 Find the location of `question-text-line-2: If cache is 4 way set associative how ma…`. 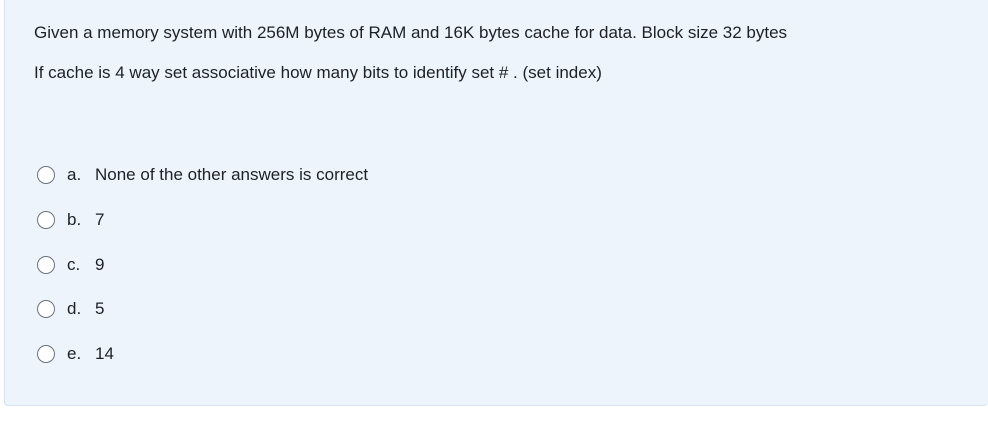

question-text-line-2: If cache is 4 way set associative how ma… is located at coordinates (318, 72).